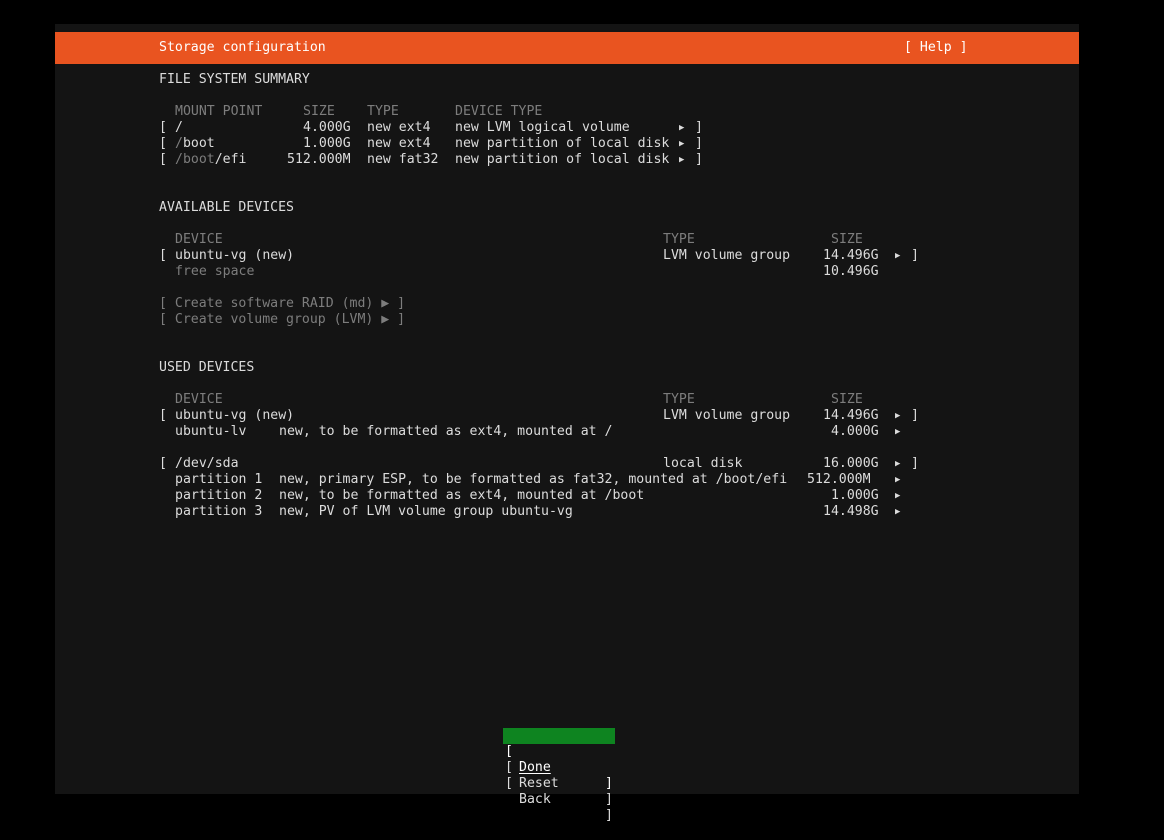 The width and height of the screenshot is (1164, 840). Describe the element at coordinates (403, 159) in the screenshot. I see `fs-type: new fat32` at that location.